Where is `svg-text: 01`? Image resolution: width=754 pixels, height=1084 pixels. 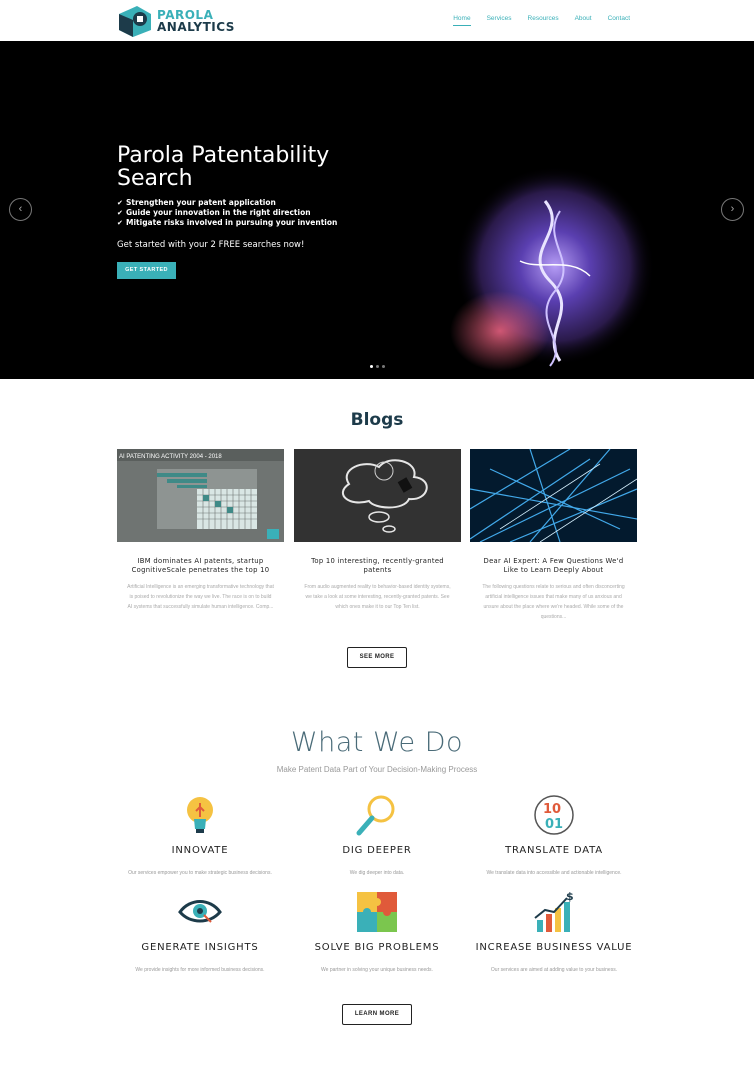 svg-text: 01 is located at coordinates (554, 824).